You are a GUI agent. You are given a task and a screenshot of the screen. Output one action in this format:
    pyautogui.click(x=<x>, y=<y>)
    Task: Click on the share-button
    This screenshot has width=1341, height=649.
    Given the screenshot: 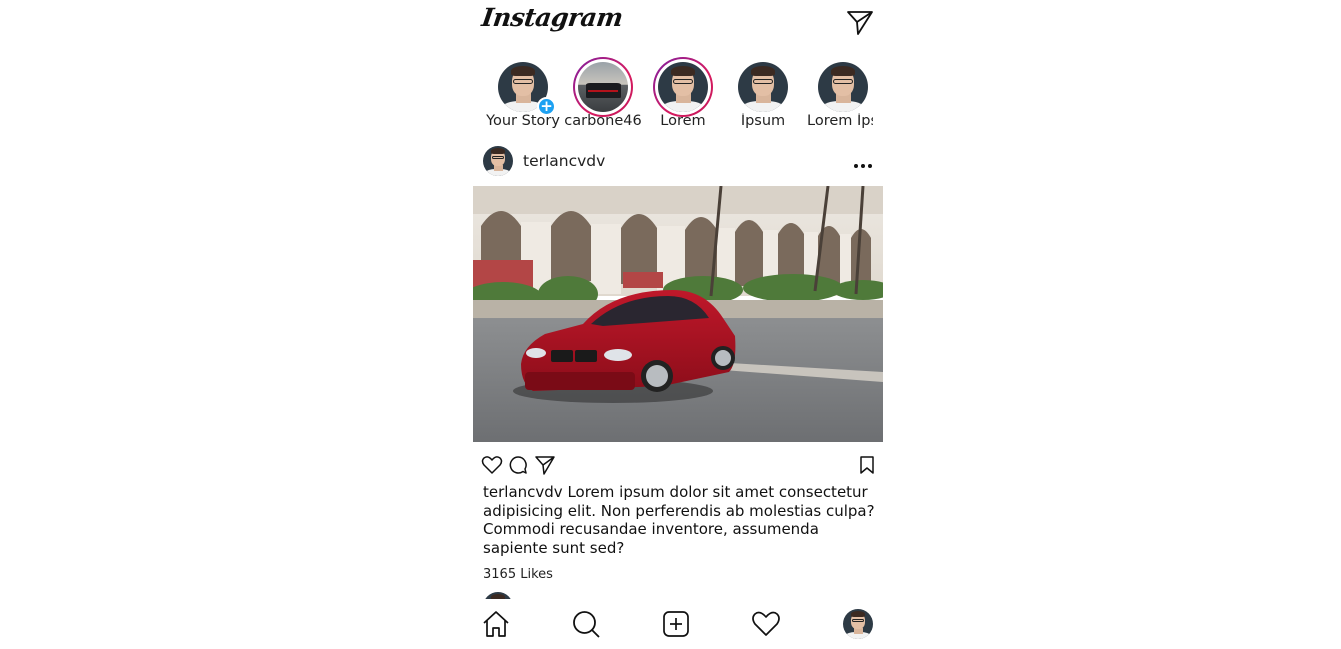 What is the action you would take?
    pyautogui.click(x=545, y=465)
    